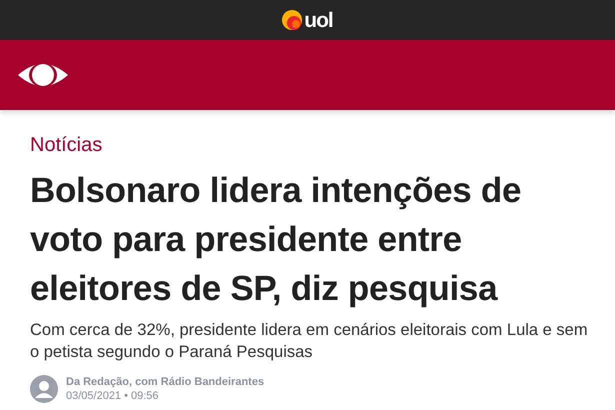 The image size is (615, 410). I want to click on uol-logo: uol, so click(307, 20).